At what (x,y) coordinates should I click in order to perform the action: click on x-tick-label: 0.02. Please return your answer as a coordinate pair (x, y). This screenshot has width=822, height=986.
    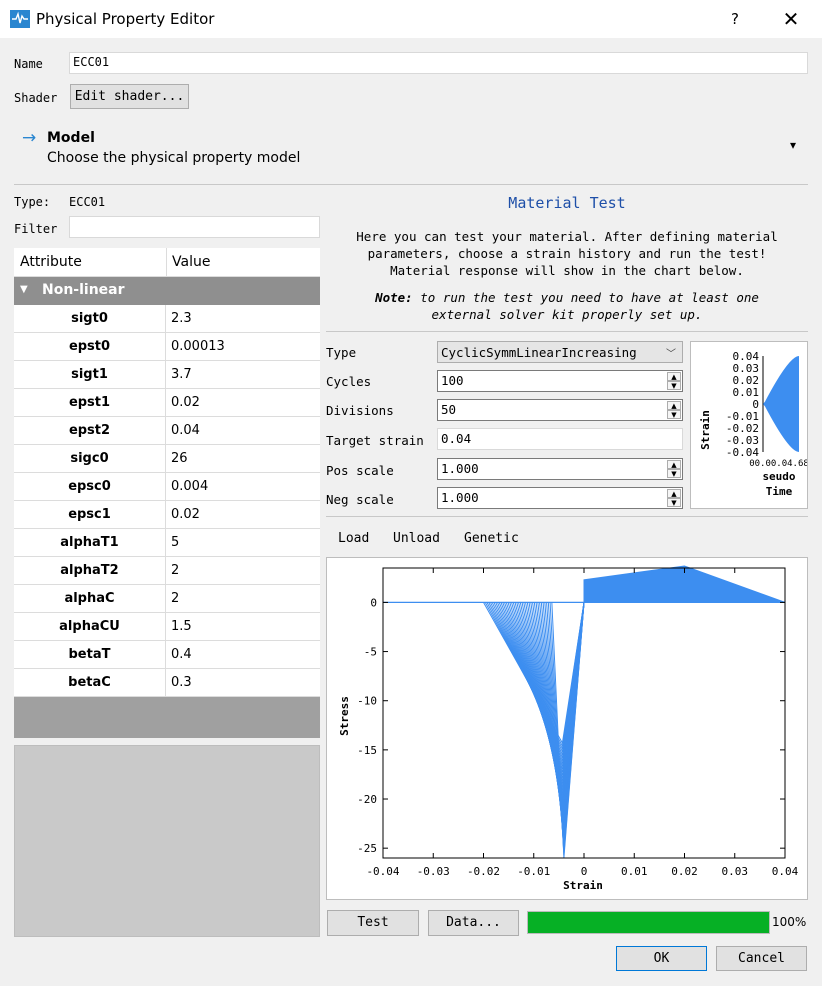
    Looking at the image, I should click on (684, 871).